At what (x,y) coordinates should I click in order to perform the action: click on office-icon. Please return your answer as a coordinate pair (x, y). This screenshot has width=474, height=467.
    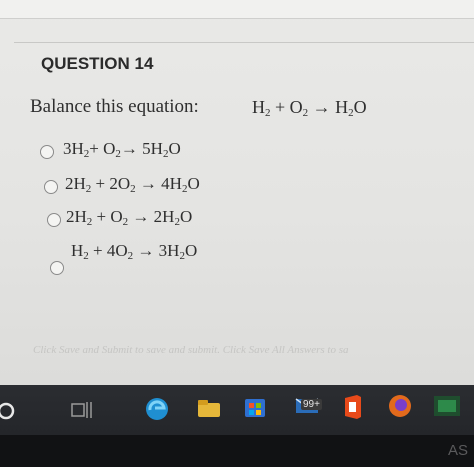
    Looking at the image, I should click on (353, 409).